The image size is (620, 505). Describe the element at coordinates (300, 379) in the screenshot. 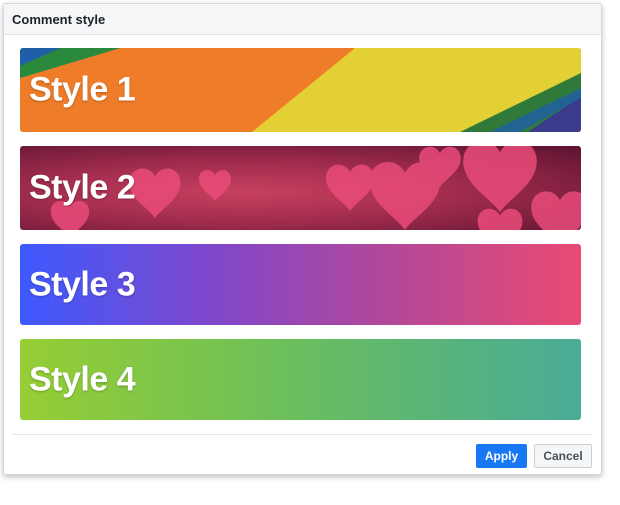

I see `style-option-4: Style 4` at that location.